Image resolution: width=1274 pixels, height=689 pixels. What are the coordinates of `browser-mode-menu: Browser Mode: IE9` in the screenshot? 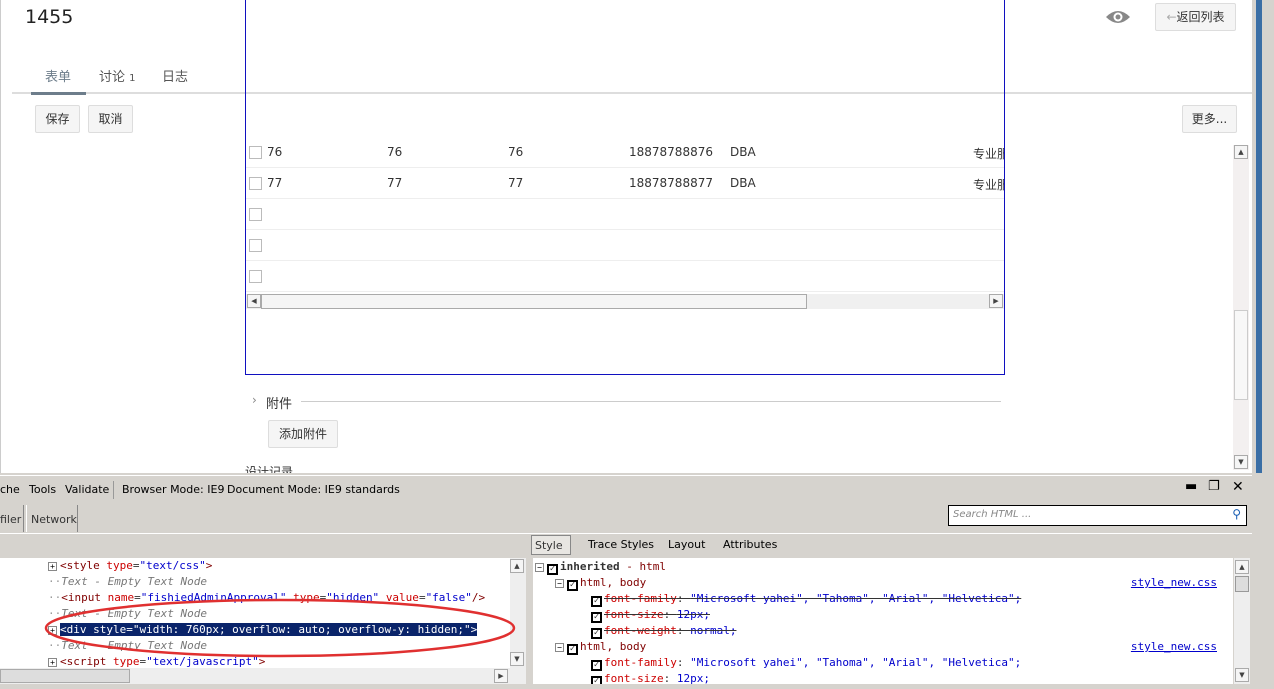 It's located at (173, 489).